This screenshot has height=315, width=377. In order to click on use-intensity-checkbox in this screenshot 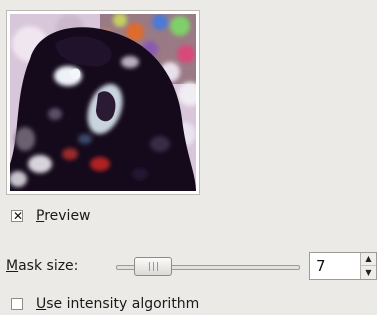, I will do `click(17, 304)`.